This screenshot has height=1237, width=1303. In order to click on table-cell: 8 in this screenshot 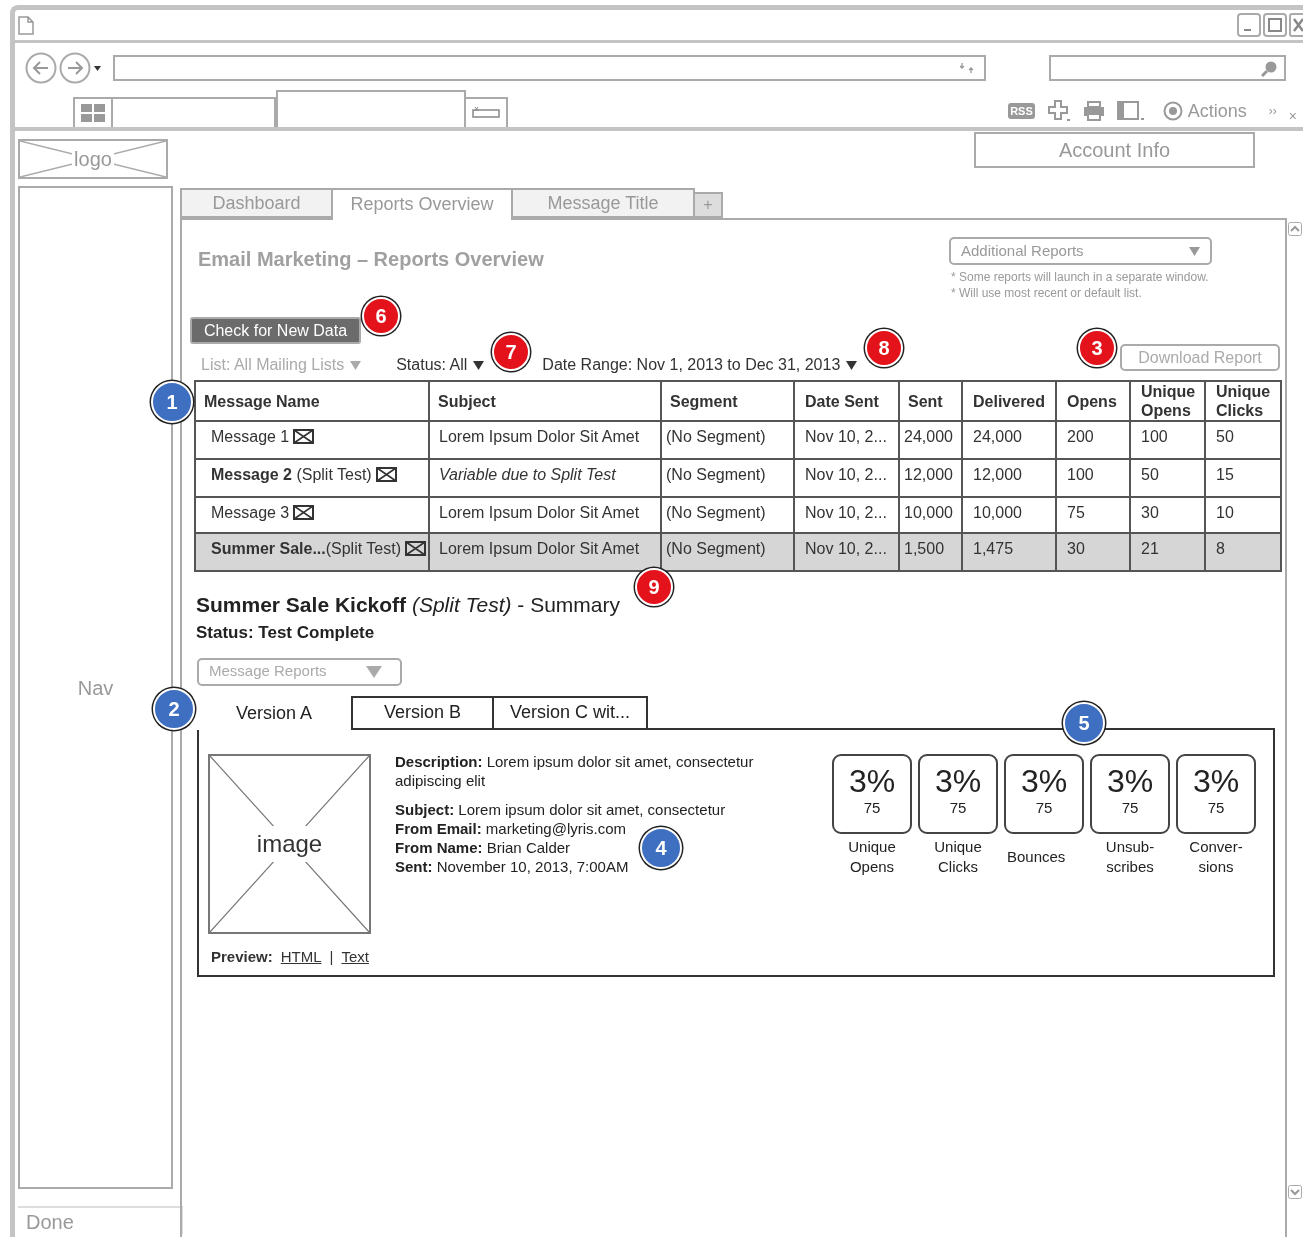, I will do `click(1243, 552)`.